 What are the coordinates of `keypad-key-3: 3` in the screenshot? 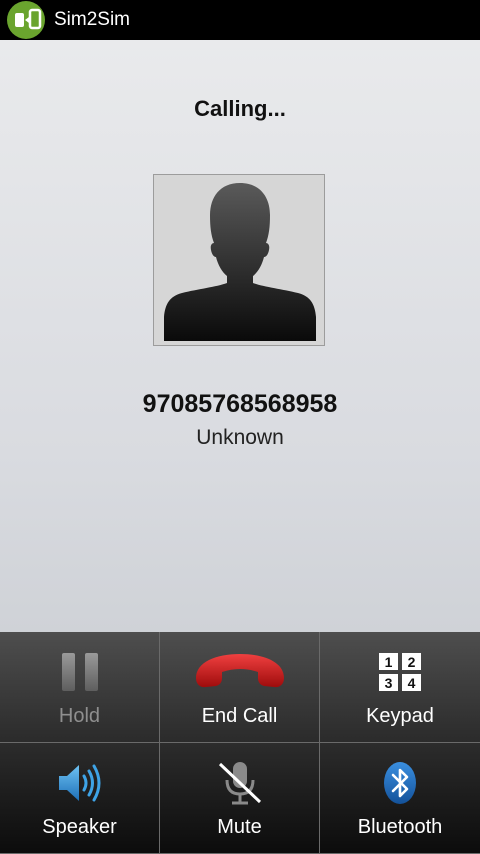 It's located at (389, 683).